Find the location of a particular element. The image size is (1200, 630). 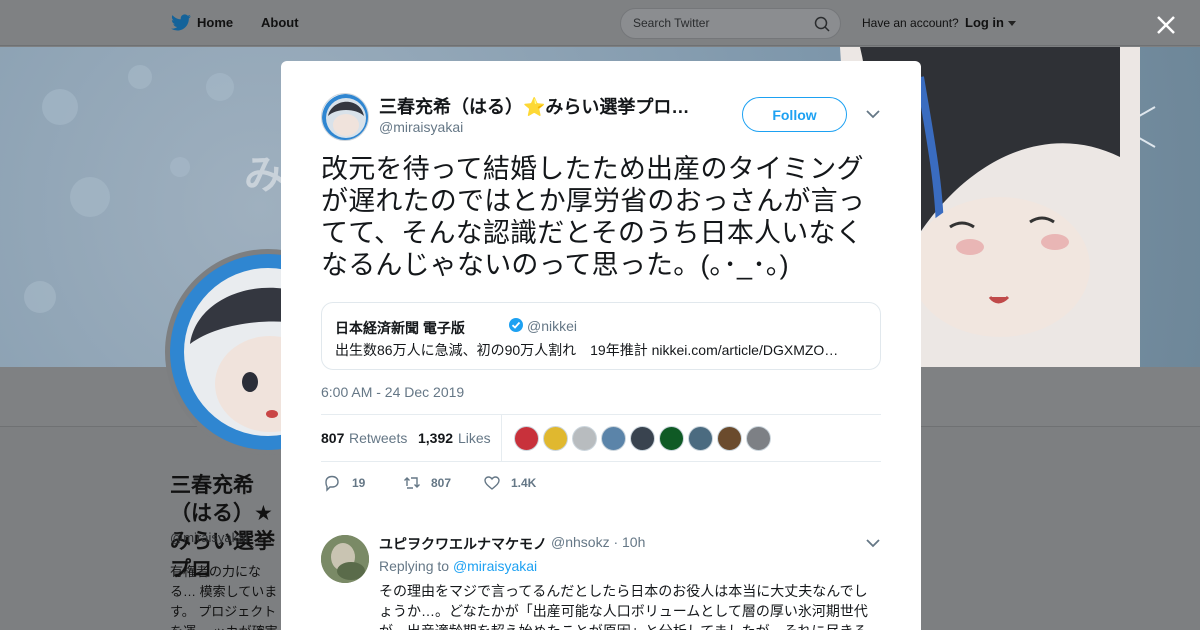

search-input is located at coordinates (718, 23).